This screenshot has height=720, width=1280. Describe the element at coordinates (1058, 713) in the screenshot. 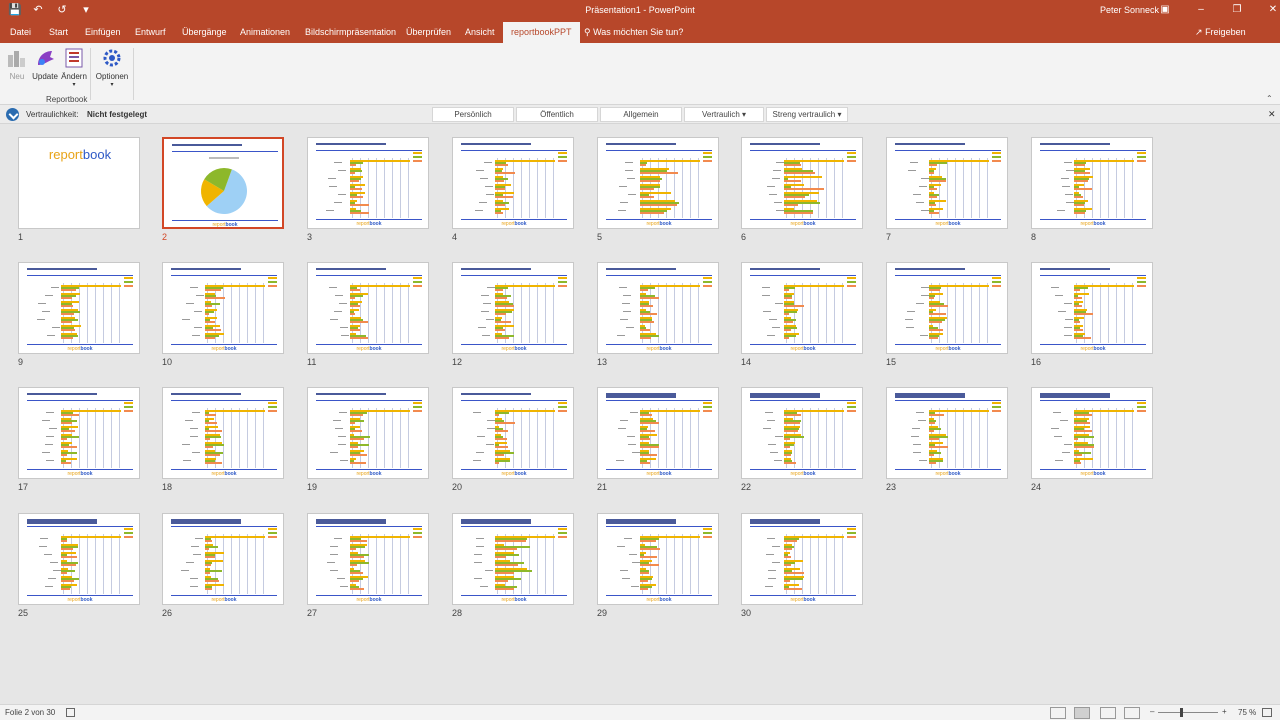

I see `normal-view-icon` at that location.